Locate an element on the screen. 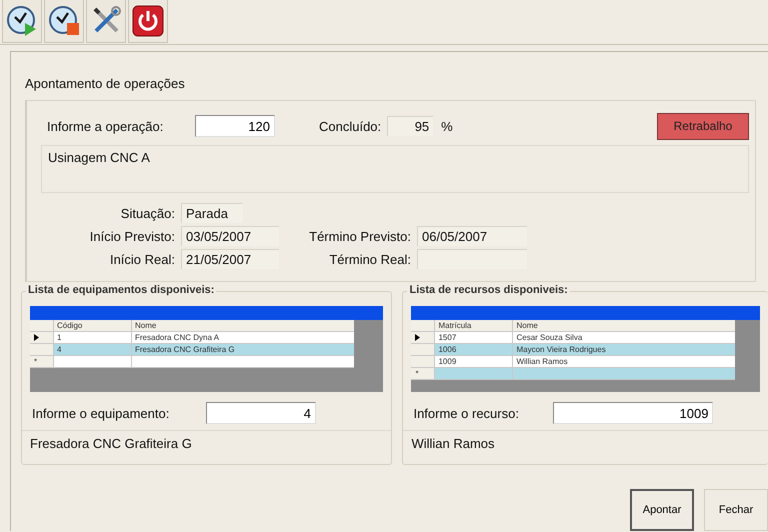  unit-label: % is located at coordinates (447, 126).